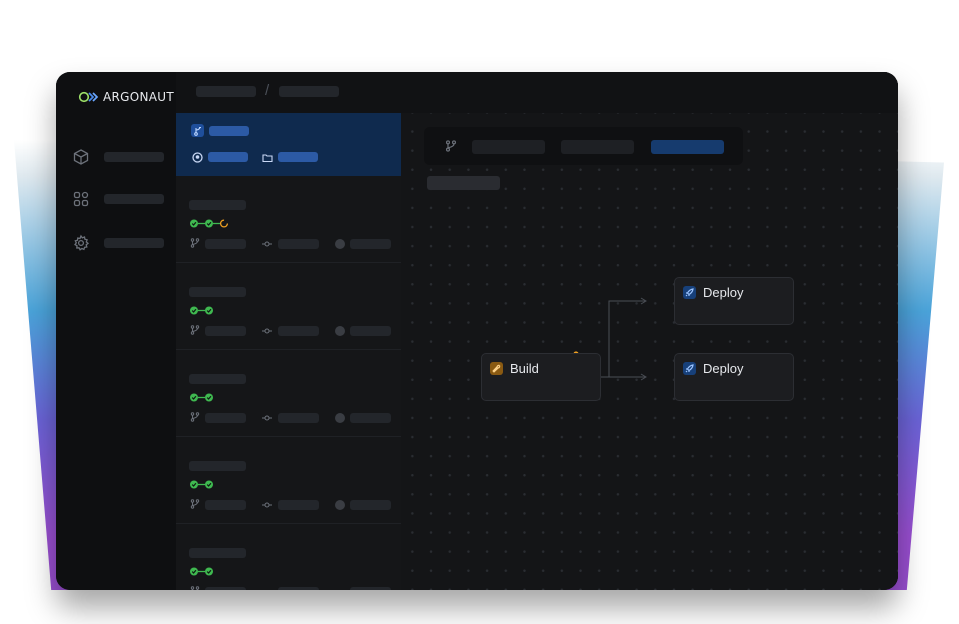 This screenshot has height=624, width=959. Describe the element at coordinates (610, 339) in the screenshot. I see `pipeline-connectors` at that location.